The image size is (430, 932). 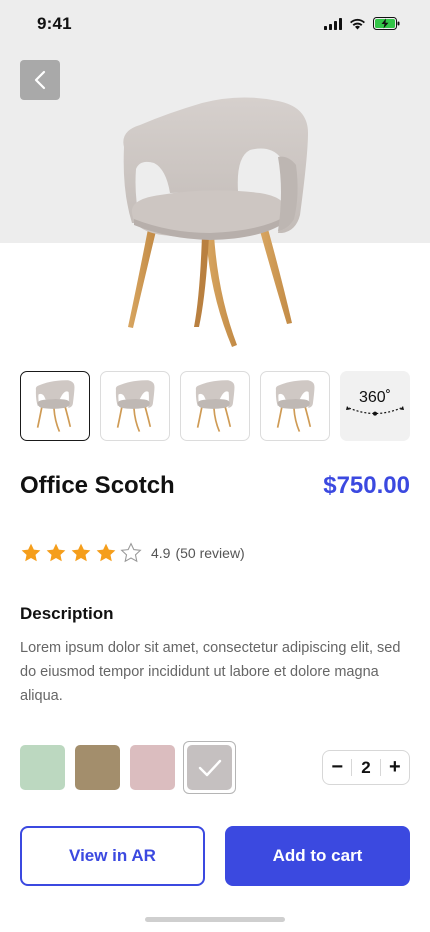 What do you see at coordinates (152, 767) in the screenshot?
I see `color-swatch-pink` at bounding box center [152, 767].